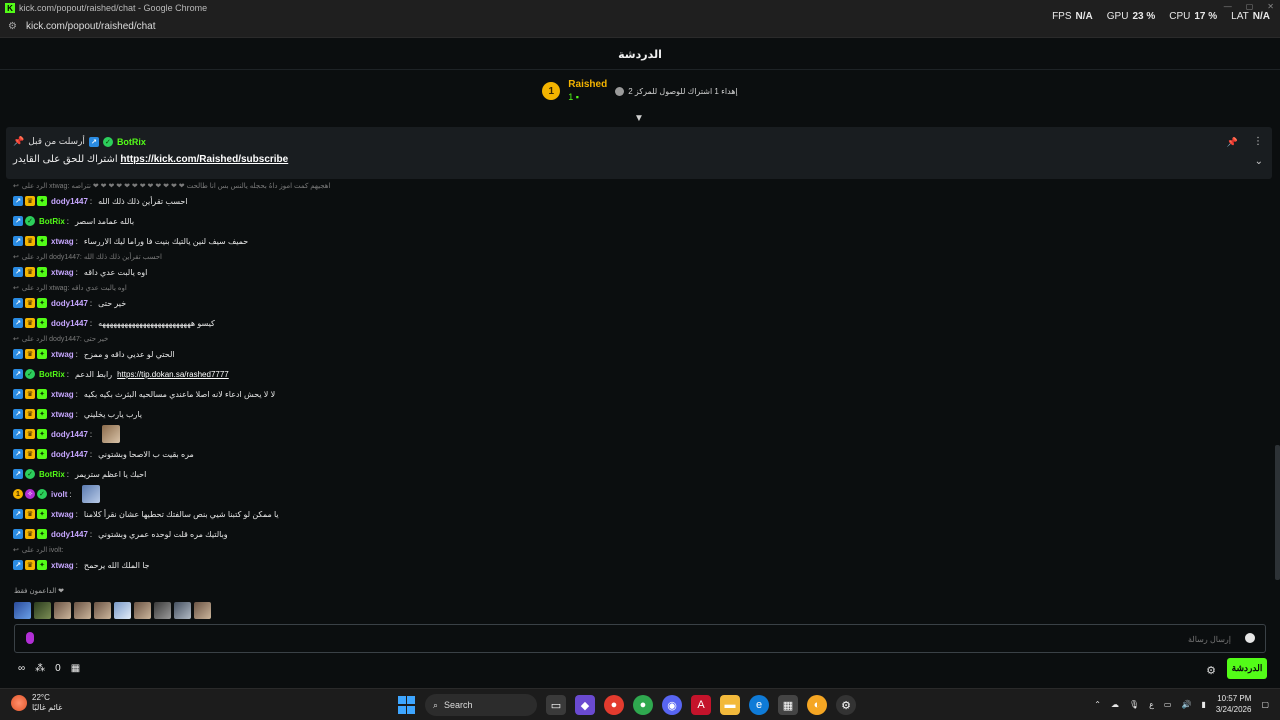  Describe the element at coordinates (406, 705) in the screenshot. I see `start-button-icon` at that location.